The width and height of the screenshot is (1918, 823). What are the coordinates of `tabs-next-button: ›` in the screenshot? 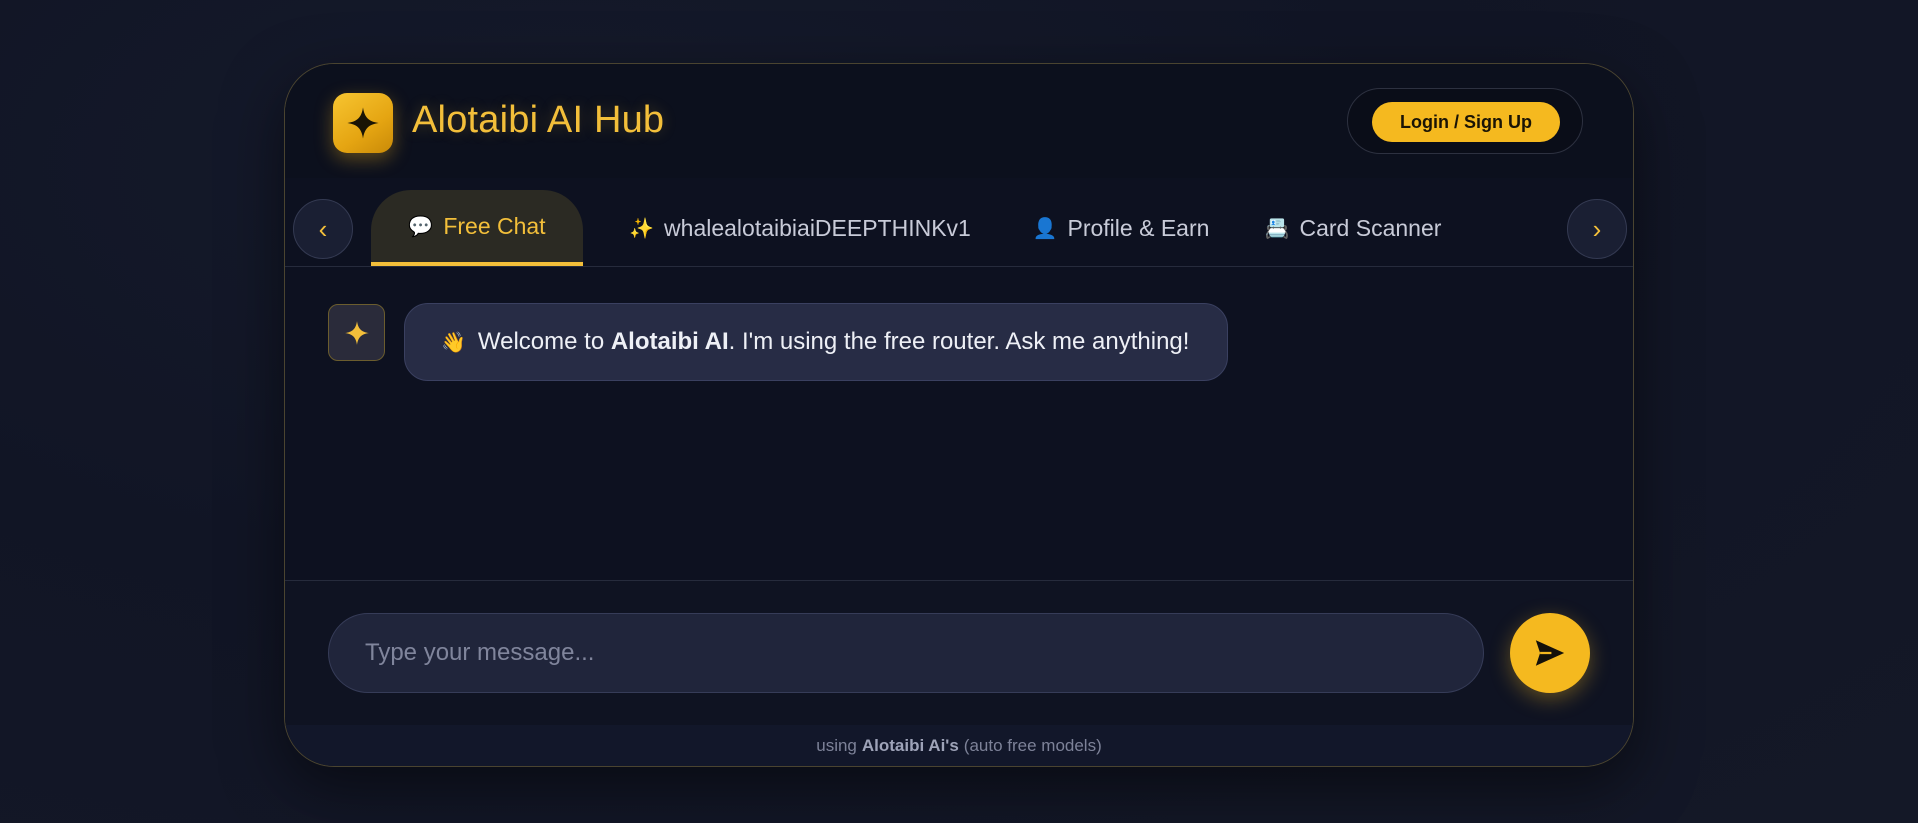 It's located at (1597, 229).